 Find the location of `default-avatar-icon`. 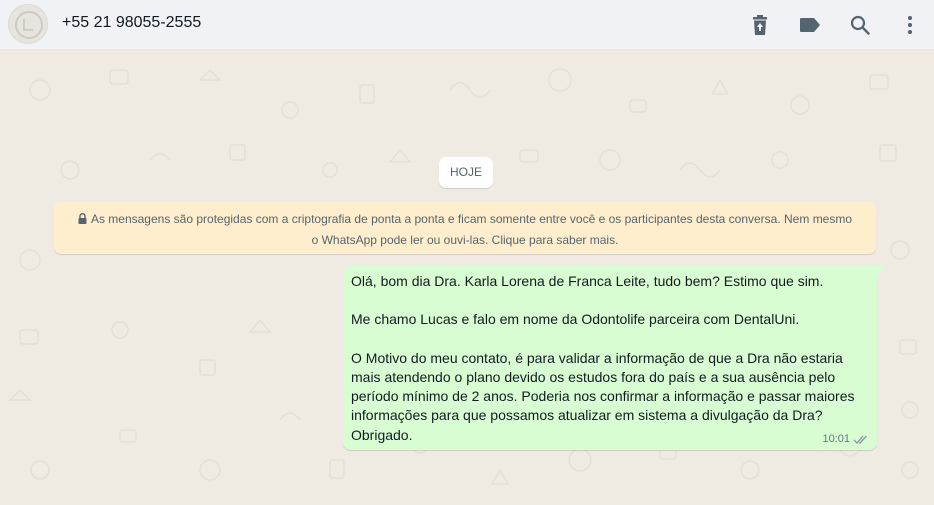

default-avatar-icon is located at coordinates (29, 25).